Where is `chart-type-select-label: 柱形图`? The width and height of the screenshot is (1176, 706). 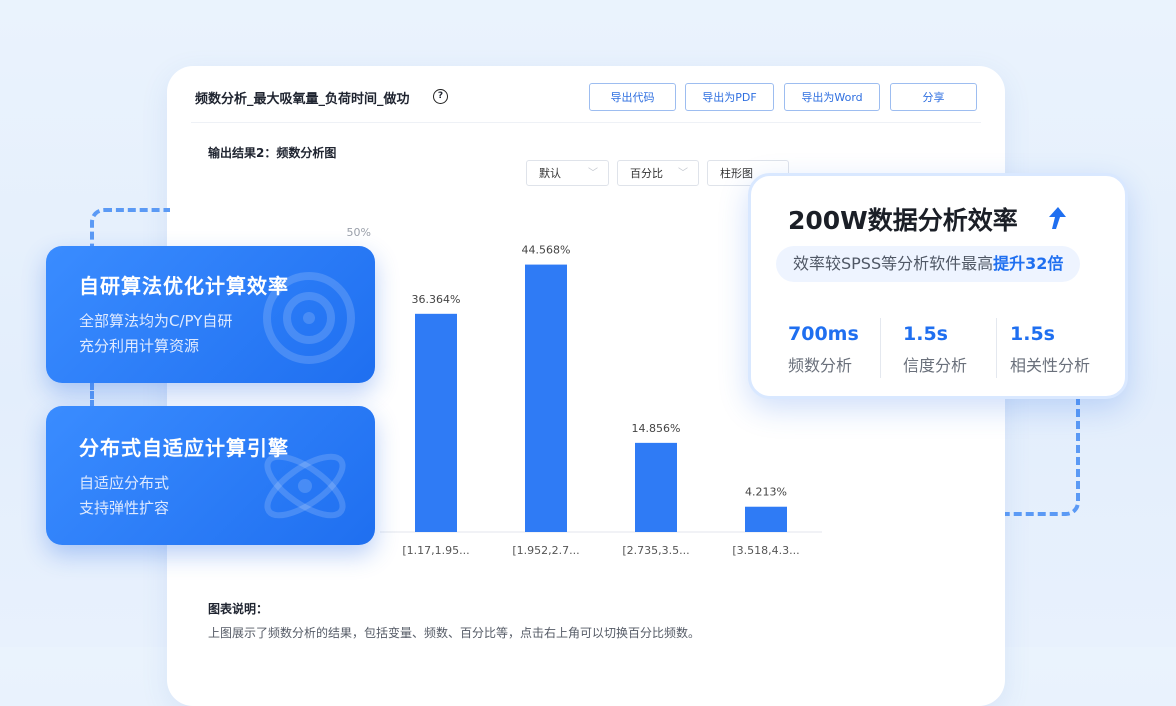 chart-type-select-label: 柱形图 is located at coordinates (736, 173).